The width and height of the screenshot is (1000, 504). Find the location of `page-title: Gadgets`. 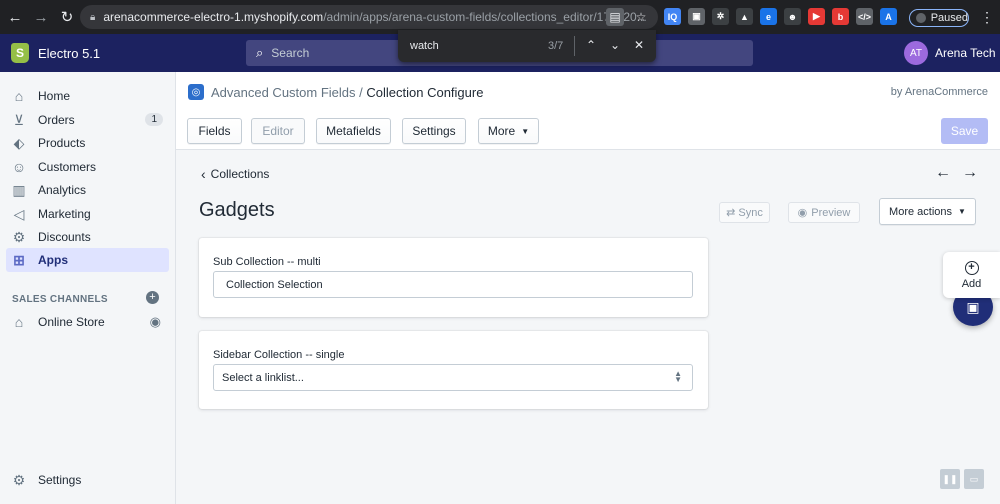

page-title: Gadgets is located at coordinates (237, 210).